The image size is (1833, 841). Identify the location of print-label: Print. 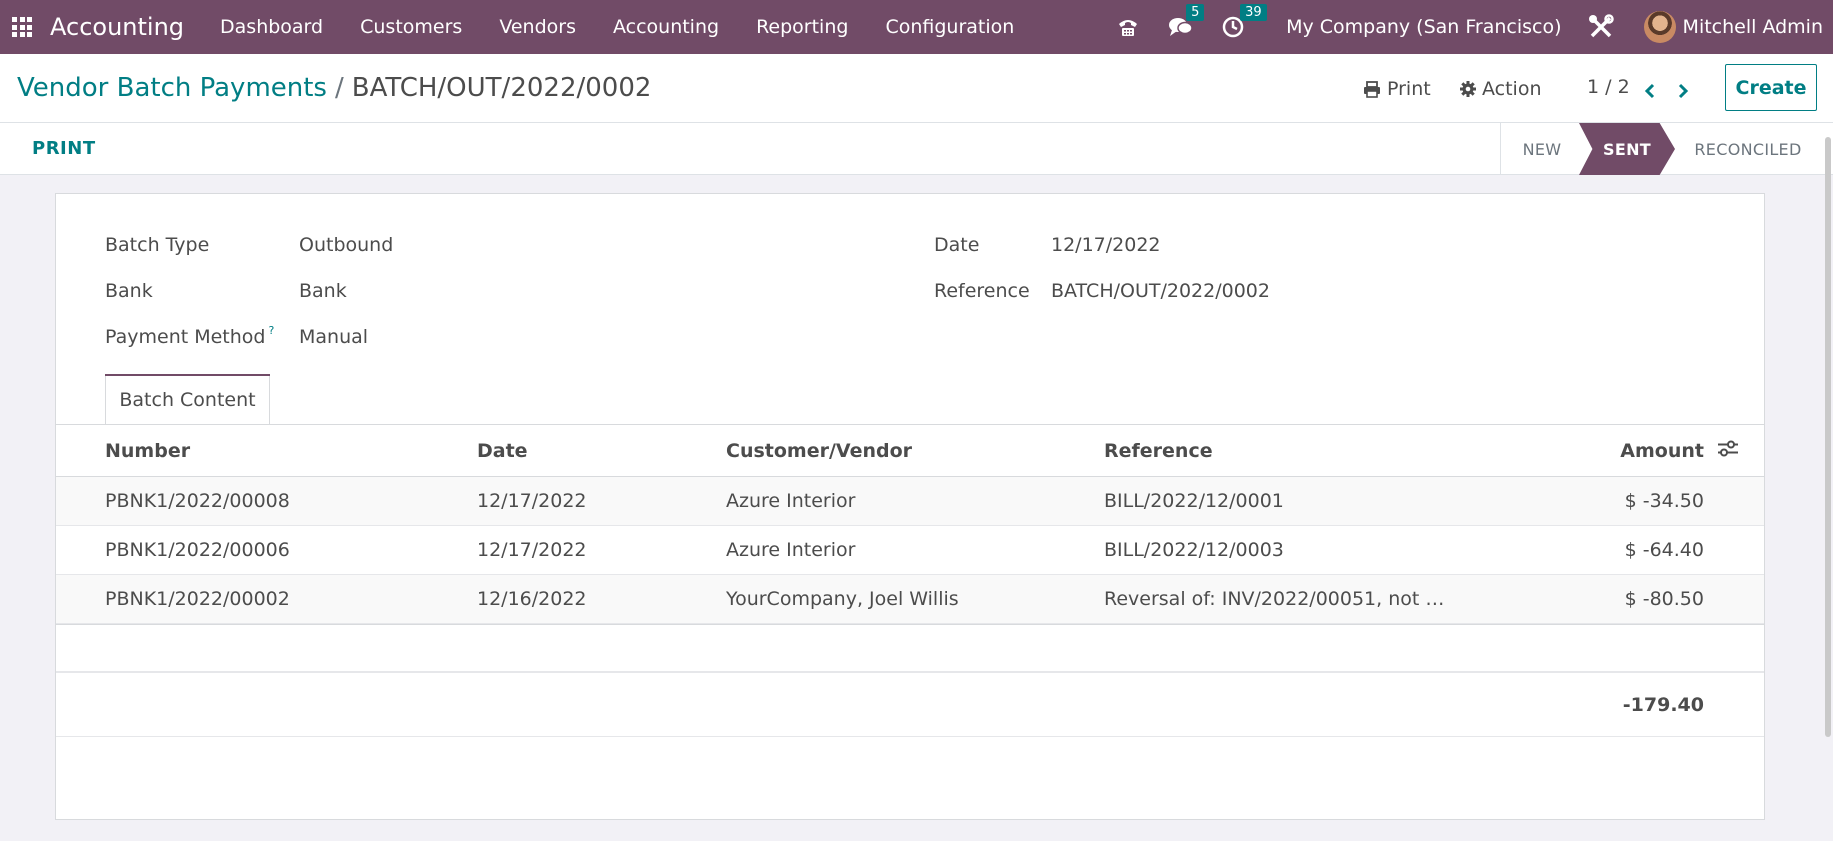
(1409, 89).